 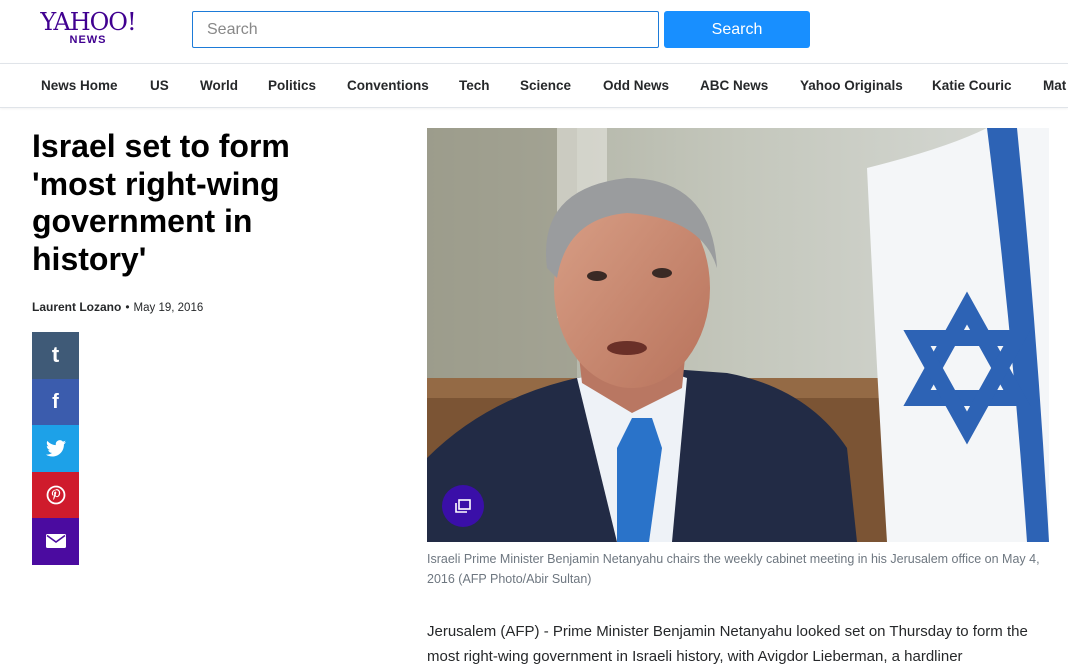 What do you see at coordinates (474, 85) in the screenshot?
I see `nav-item-tech: Tech` at bounding box center [474, 85].